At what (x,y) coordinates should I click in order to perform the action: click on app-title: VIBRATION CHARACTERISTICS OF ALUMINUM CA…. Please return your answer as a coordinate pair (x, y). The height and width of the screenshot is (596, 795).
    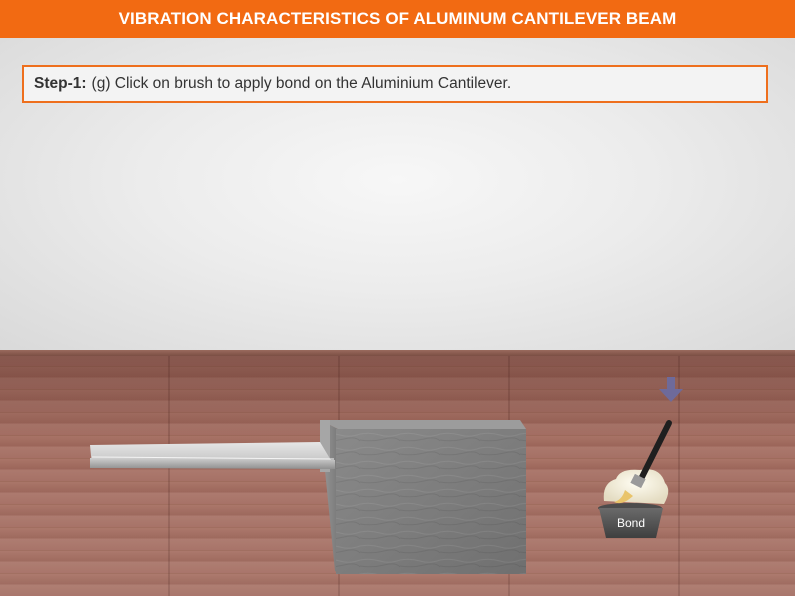
    Looking at the image, I should click on (397, 18).